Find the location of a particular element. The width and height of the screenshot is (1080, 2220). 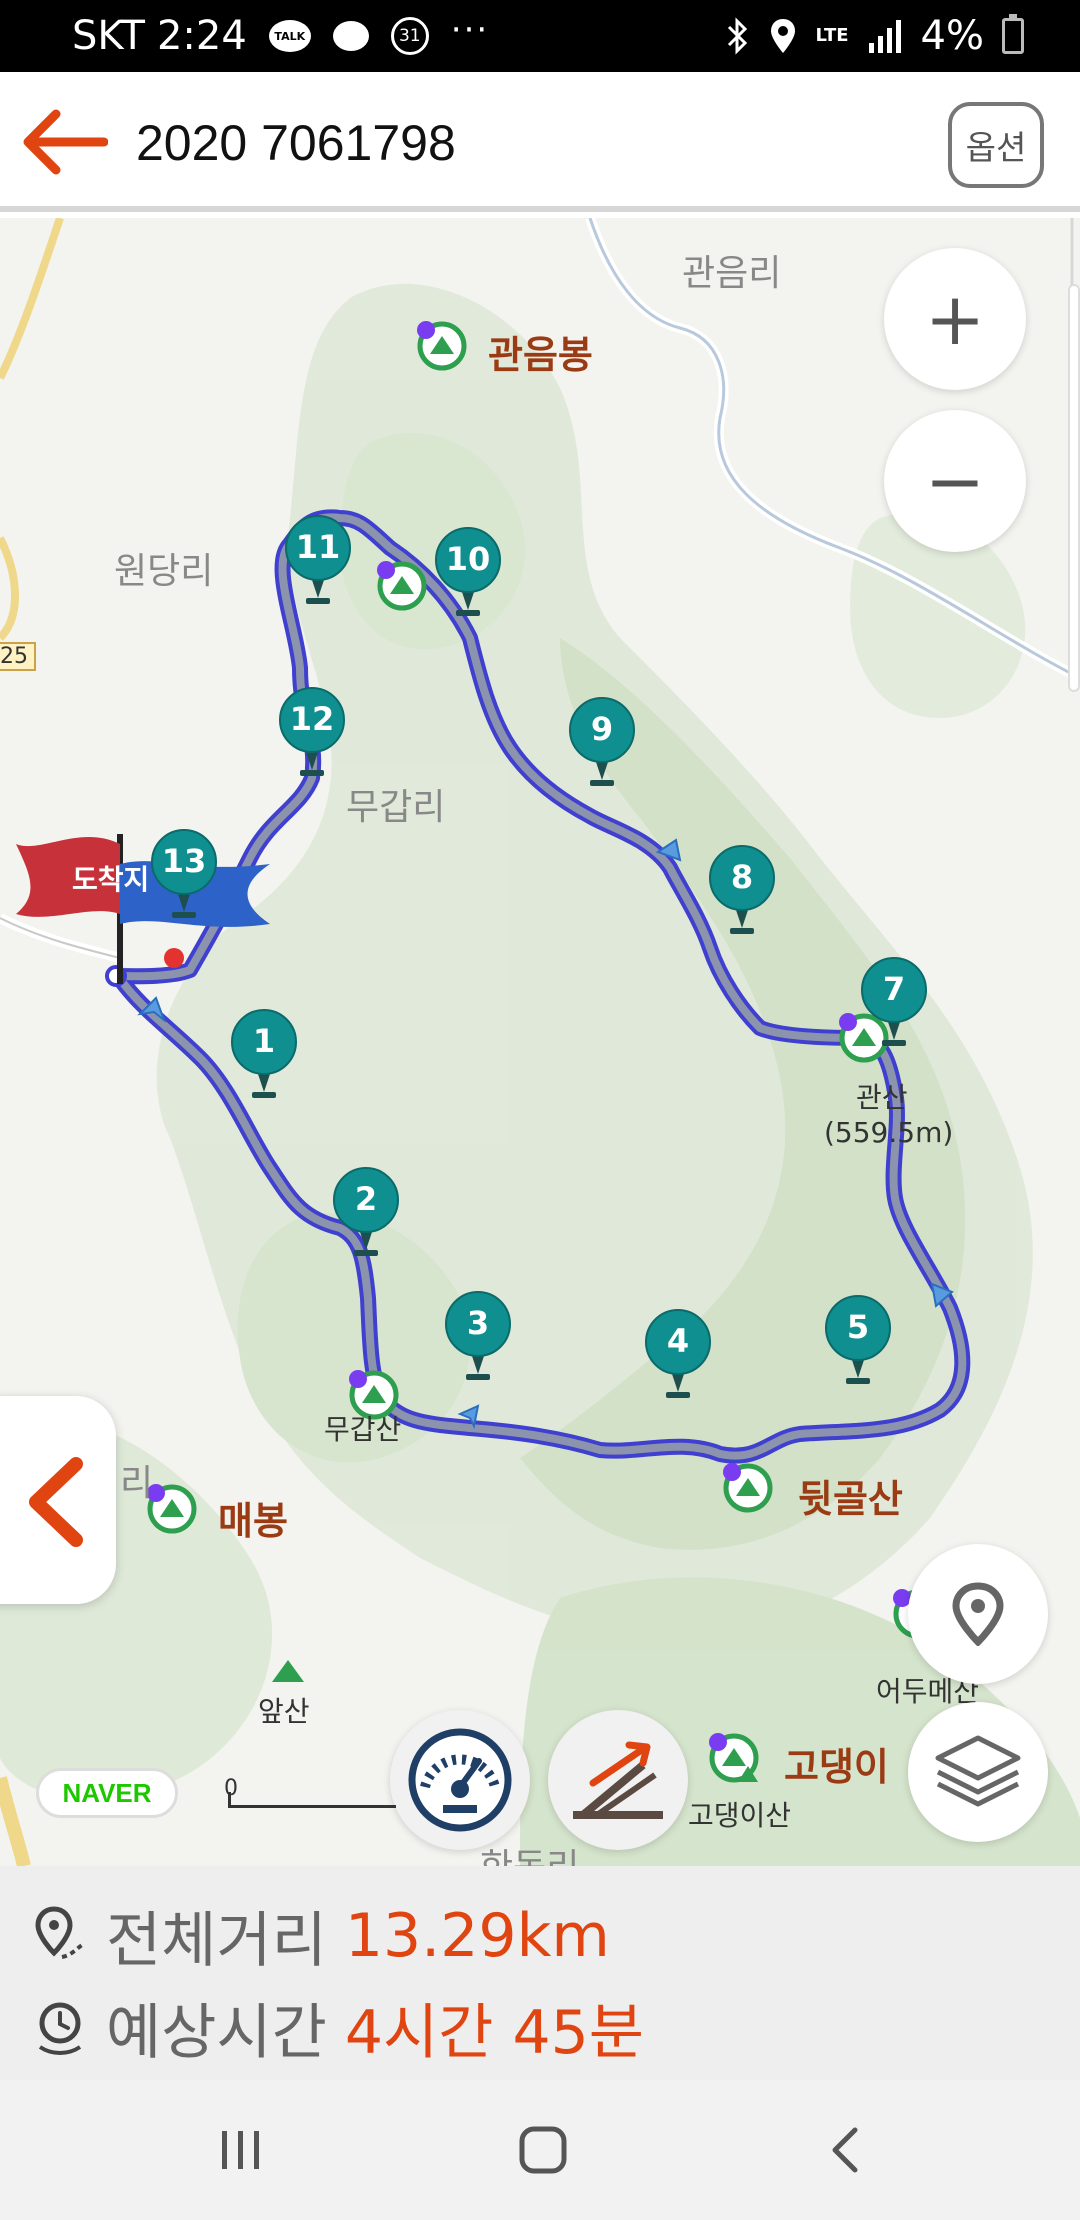

location-pin-icon is located at coordinates (978, 1614).